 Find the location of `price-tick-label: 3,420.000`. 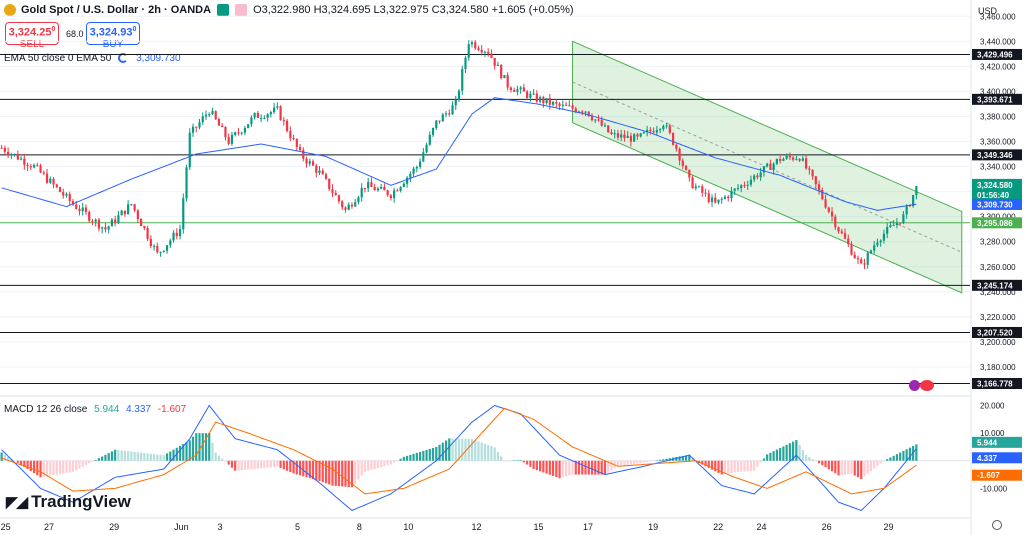

price-tick-label: 3,420.000 is located at coordinates (998, 66).